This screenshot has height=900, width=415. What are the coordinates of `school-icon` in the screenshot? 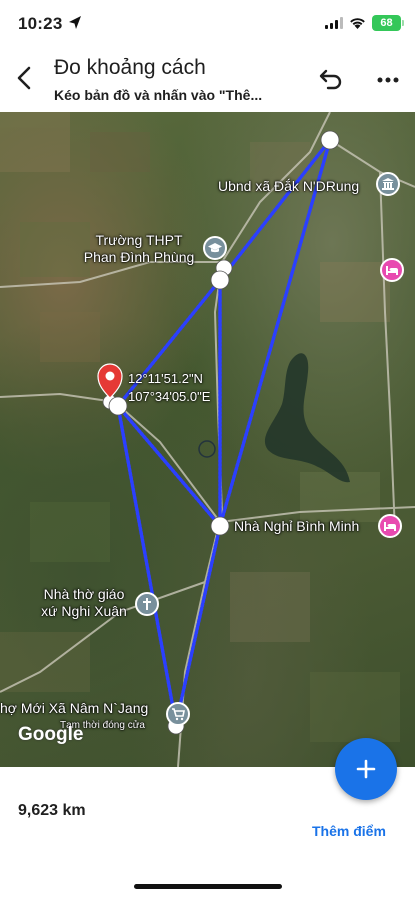 It's located at (215, 248).